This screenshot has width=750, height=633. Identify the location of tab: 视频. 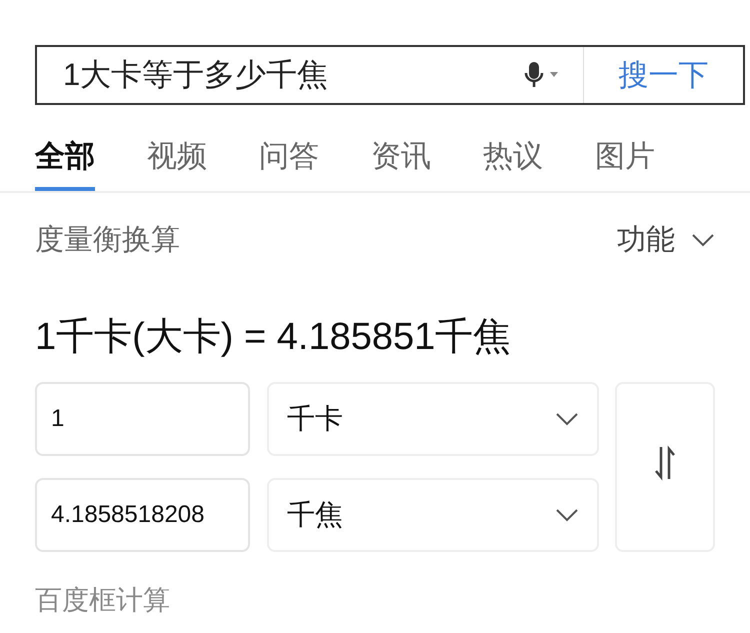
(177, 158).